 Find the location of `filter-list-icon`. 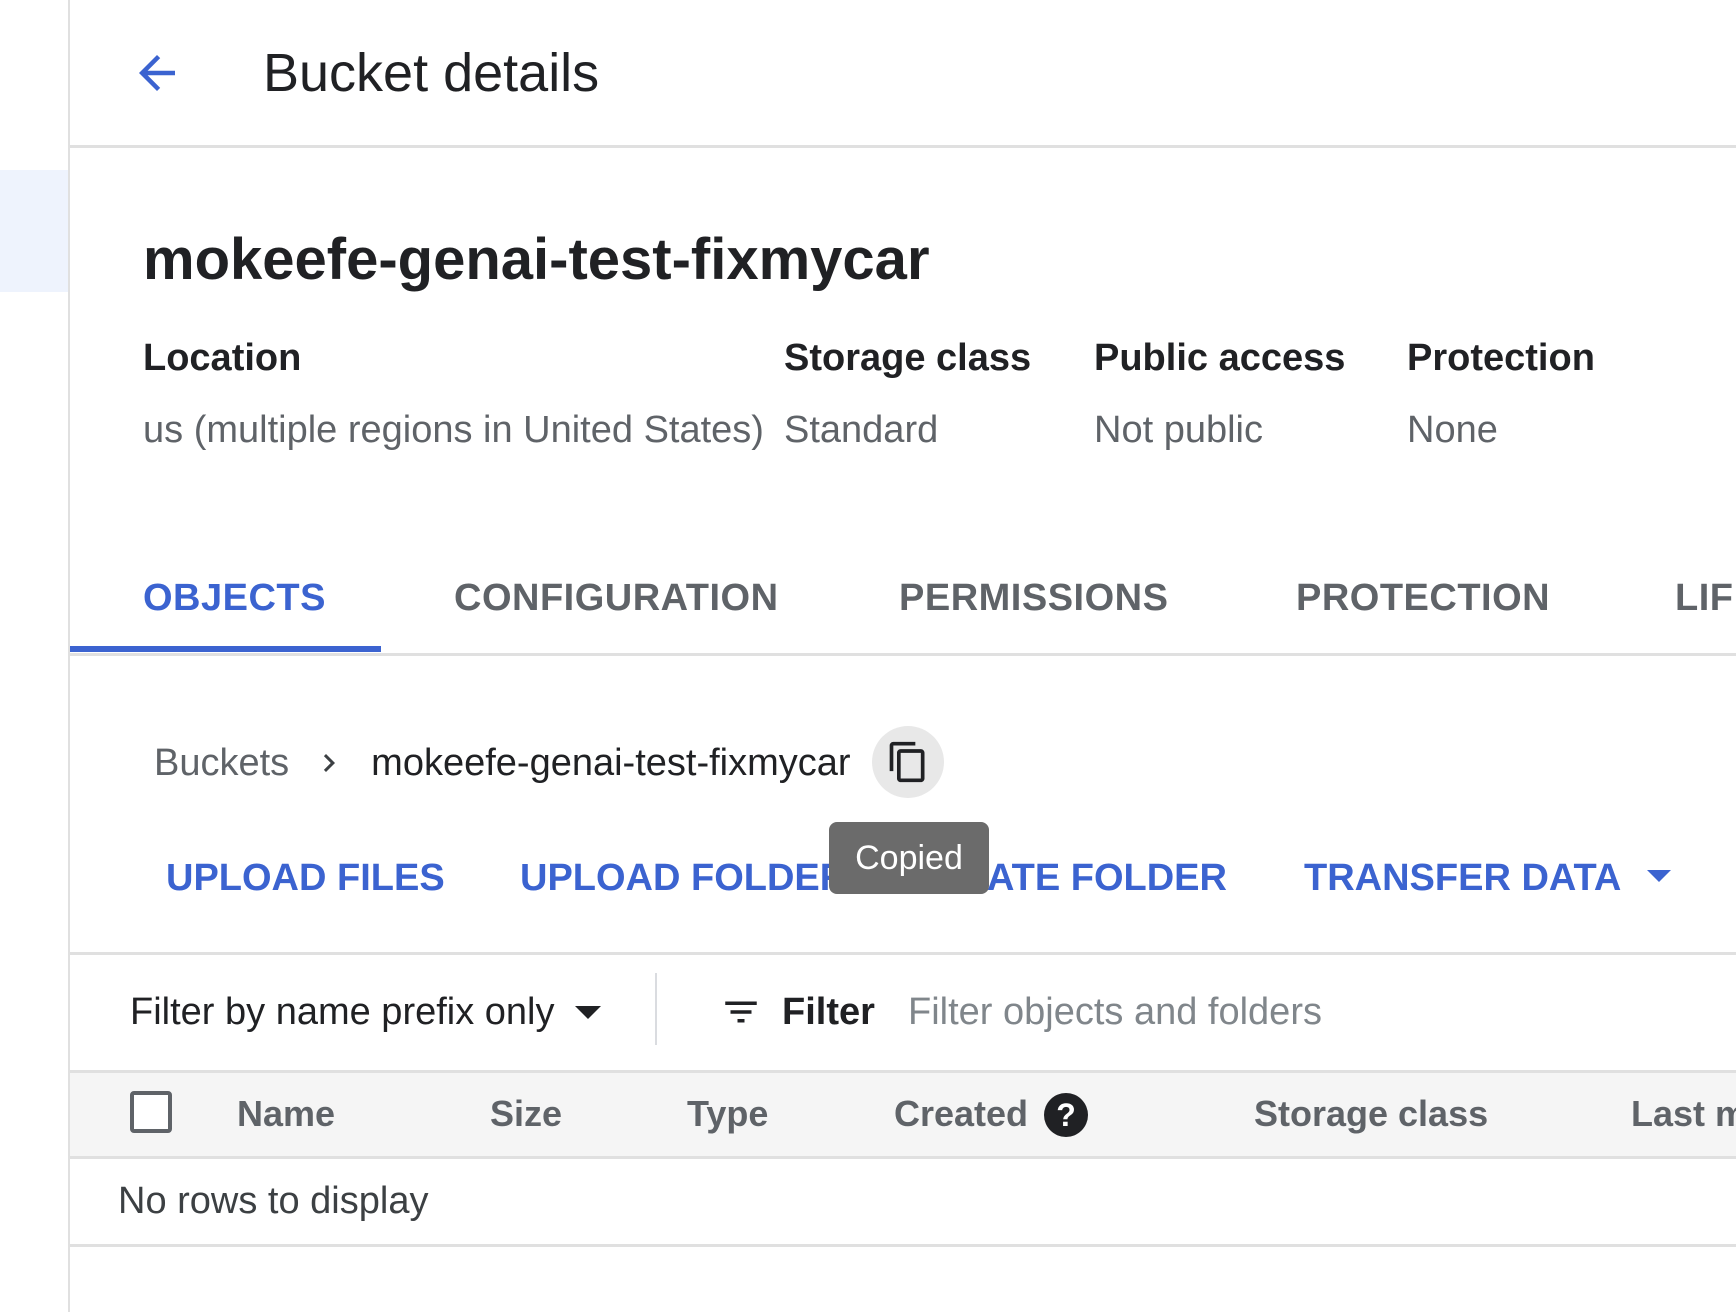

filter-list-icon is located at coordinates (741, 1012).